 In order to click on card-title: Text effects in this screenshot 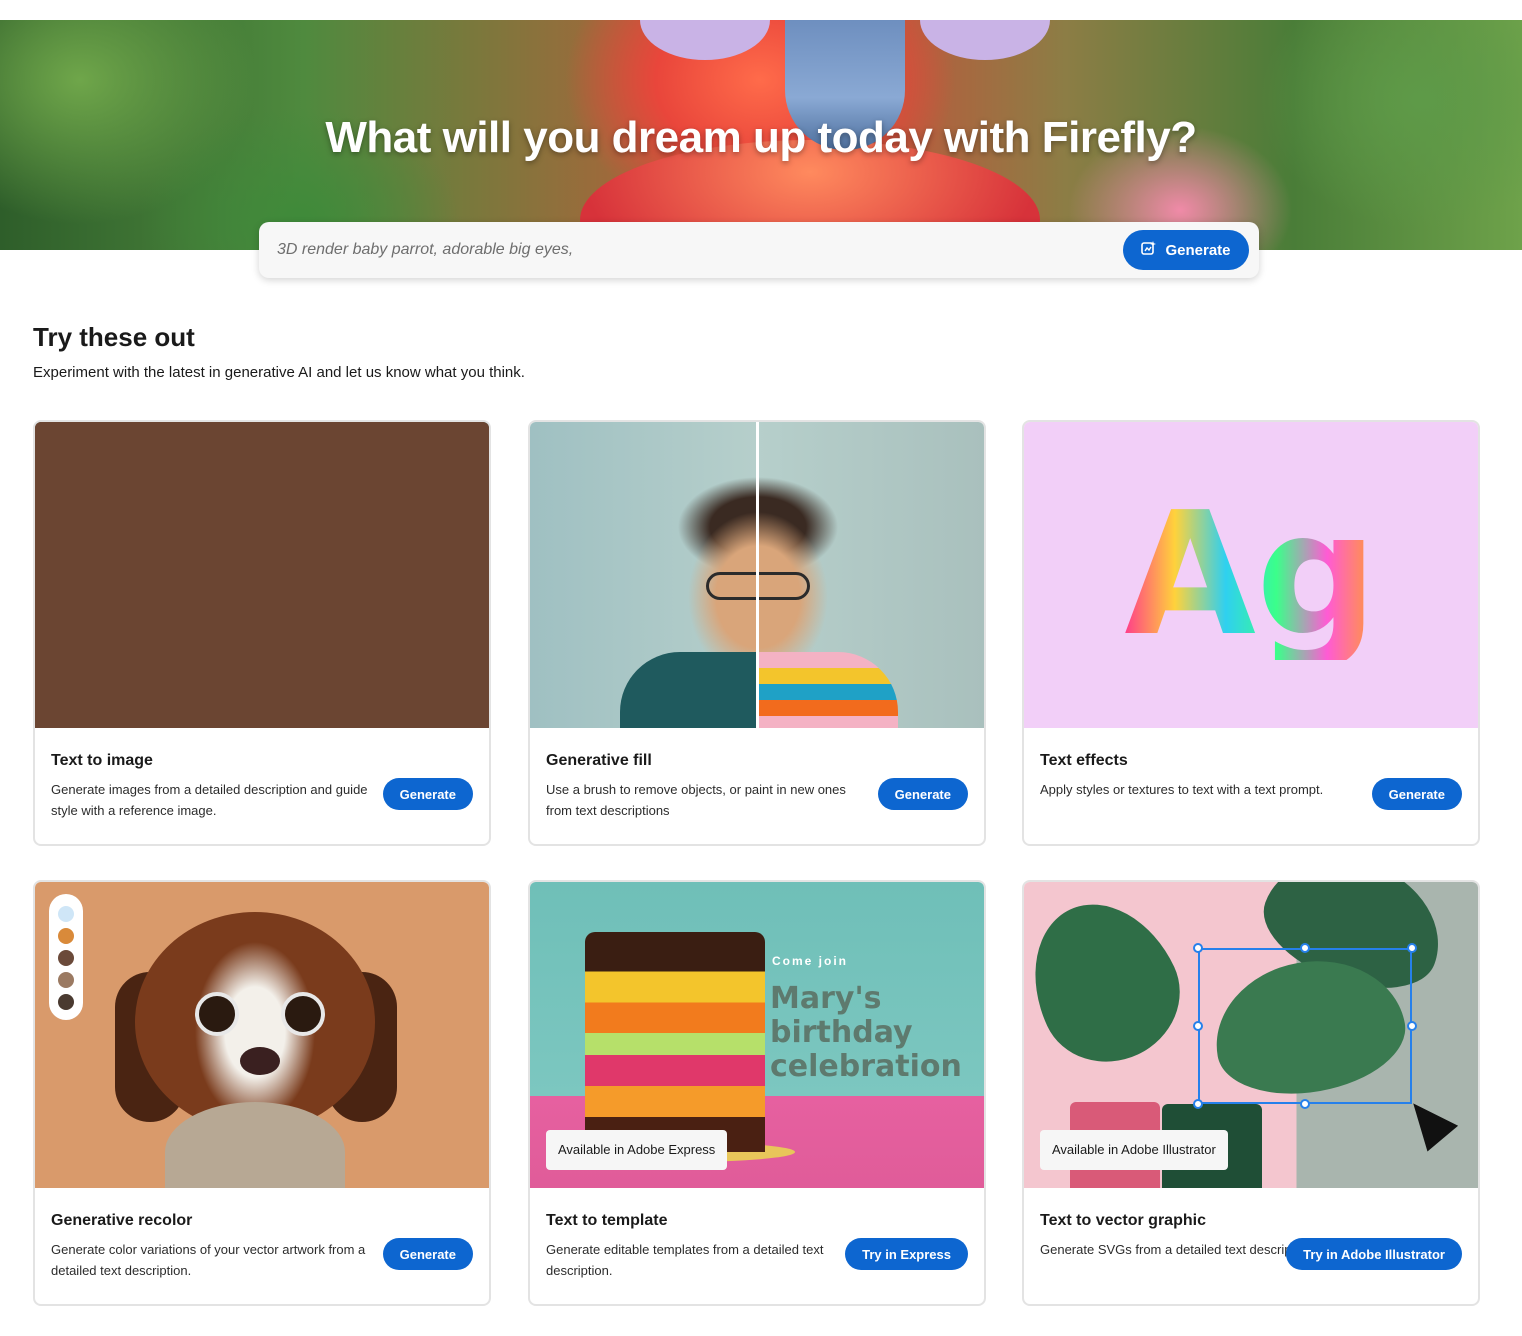, I will do `click(1084, 760)`.